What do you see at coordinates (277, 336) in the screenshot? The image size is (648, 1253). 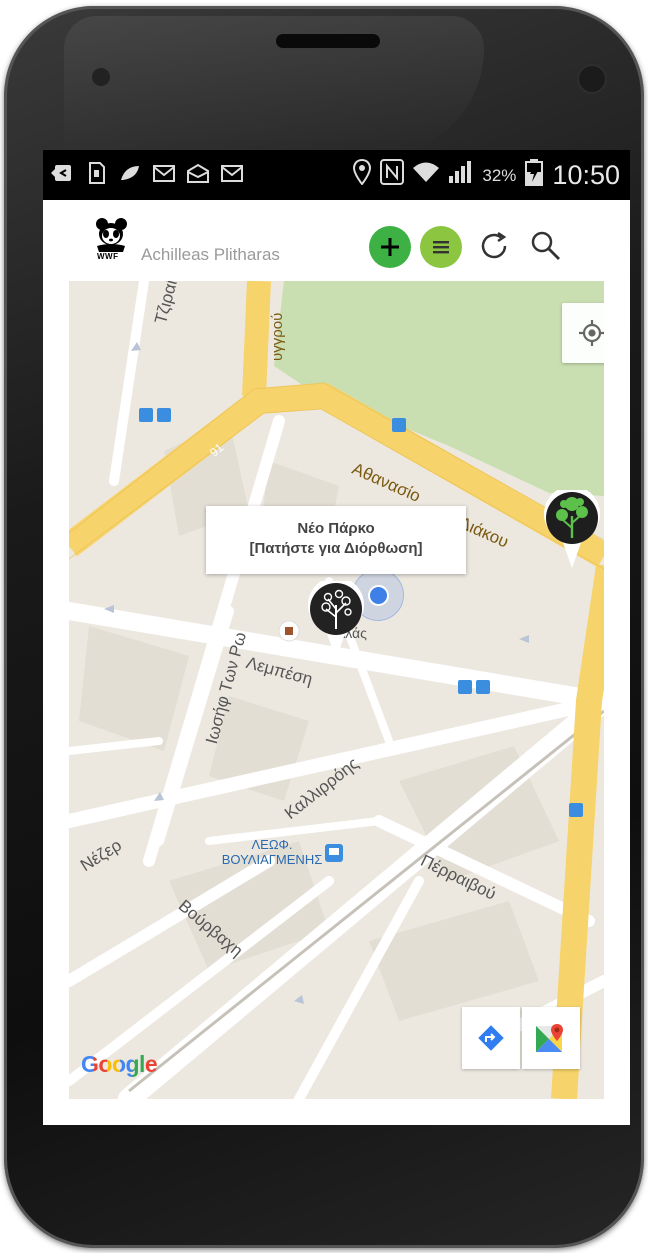 I see `street-label-syngrou: υγγρού` at bounding box center [277, 336].